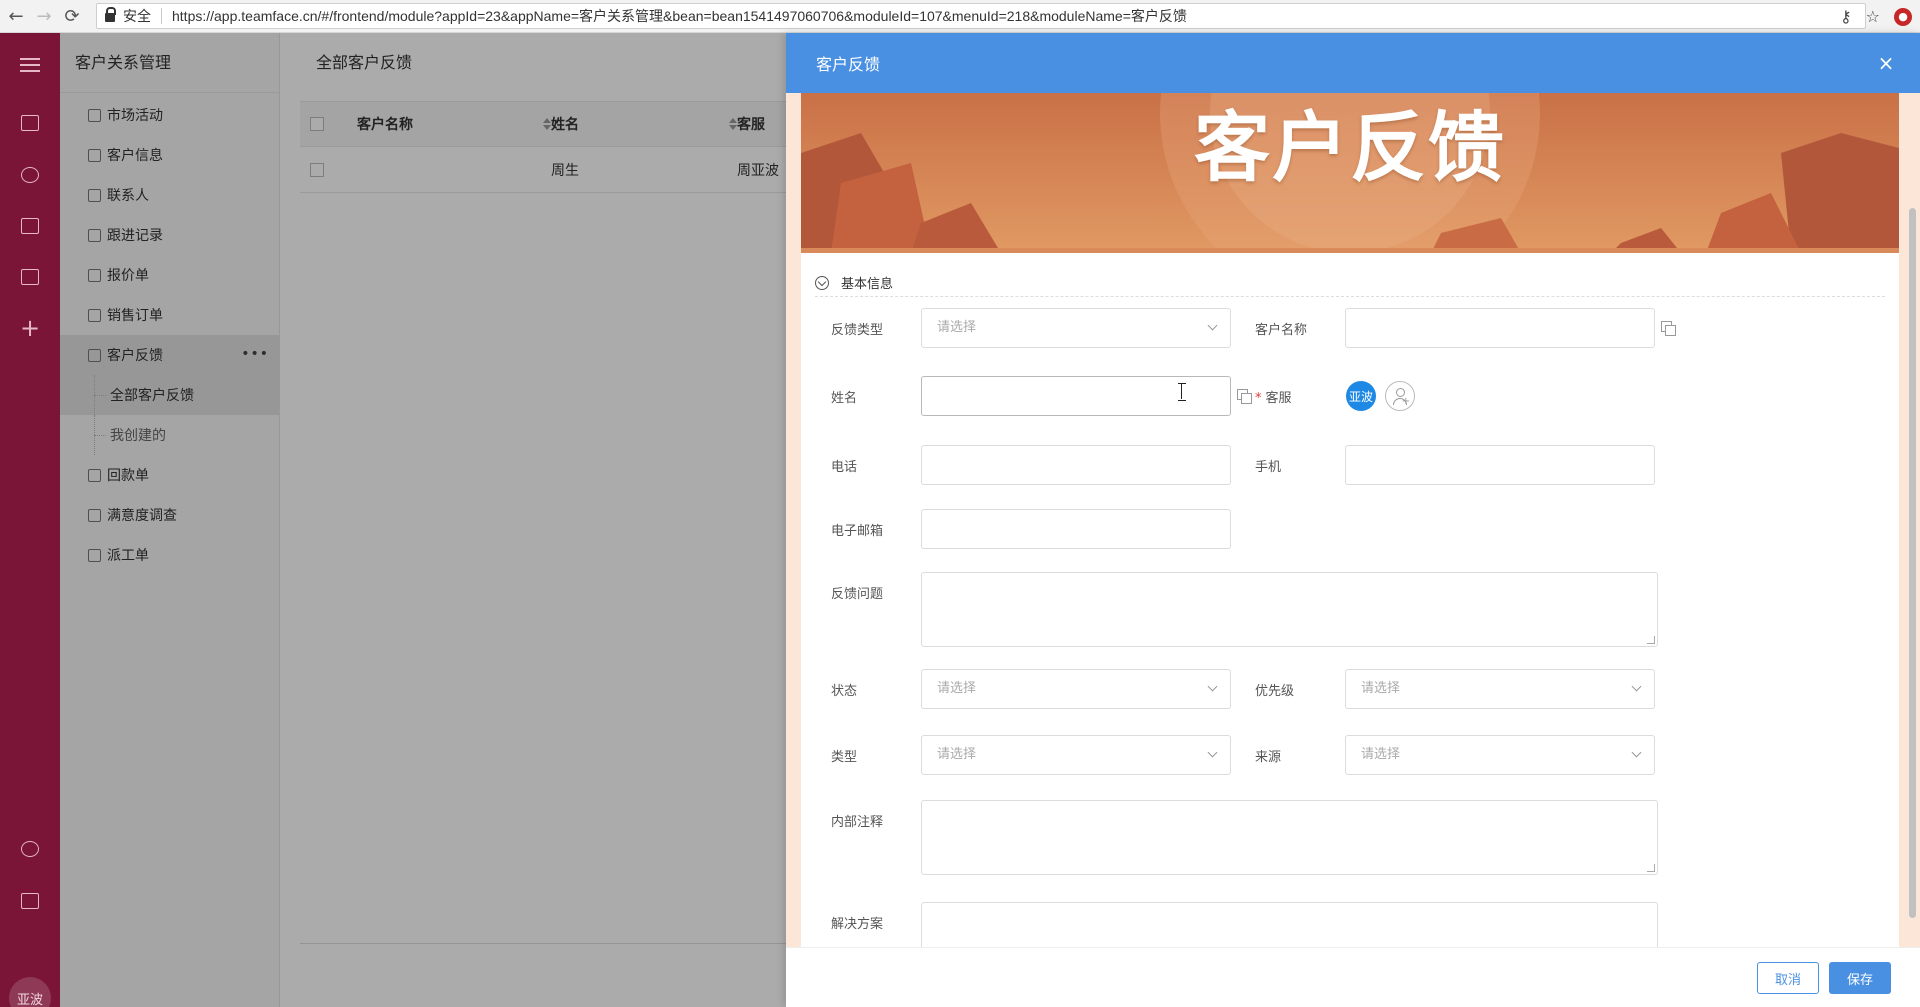  Describe the element at coordinates (1788, 978) in the screenshot. I see `cancel-button: 取消` at that location.